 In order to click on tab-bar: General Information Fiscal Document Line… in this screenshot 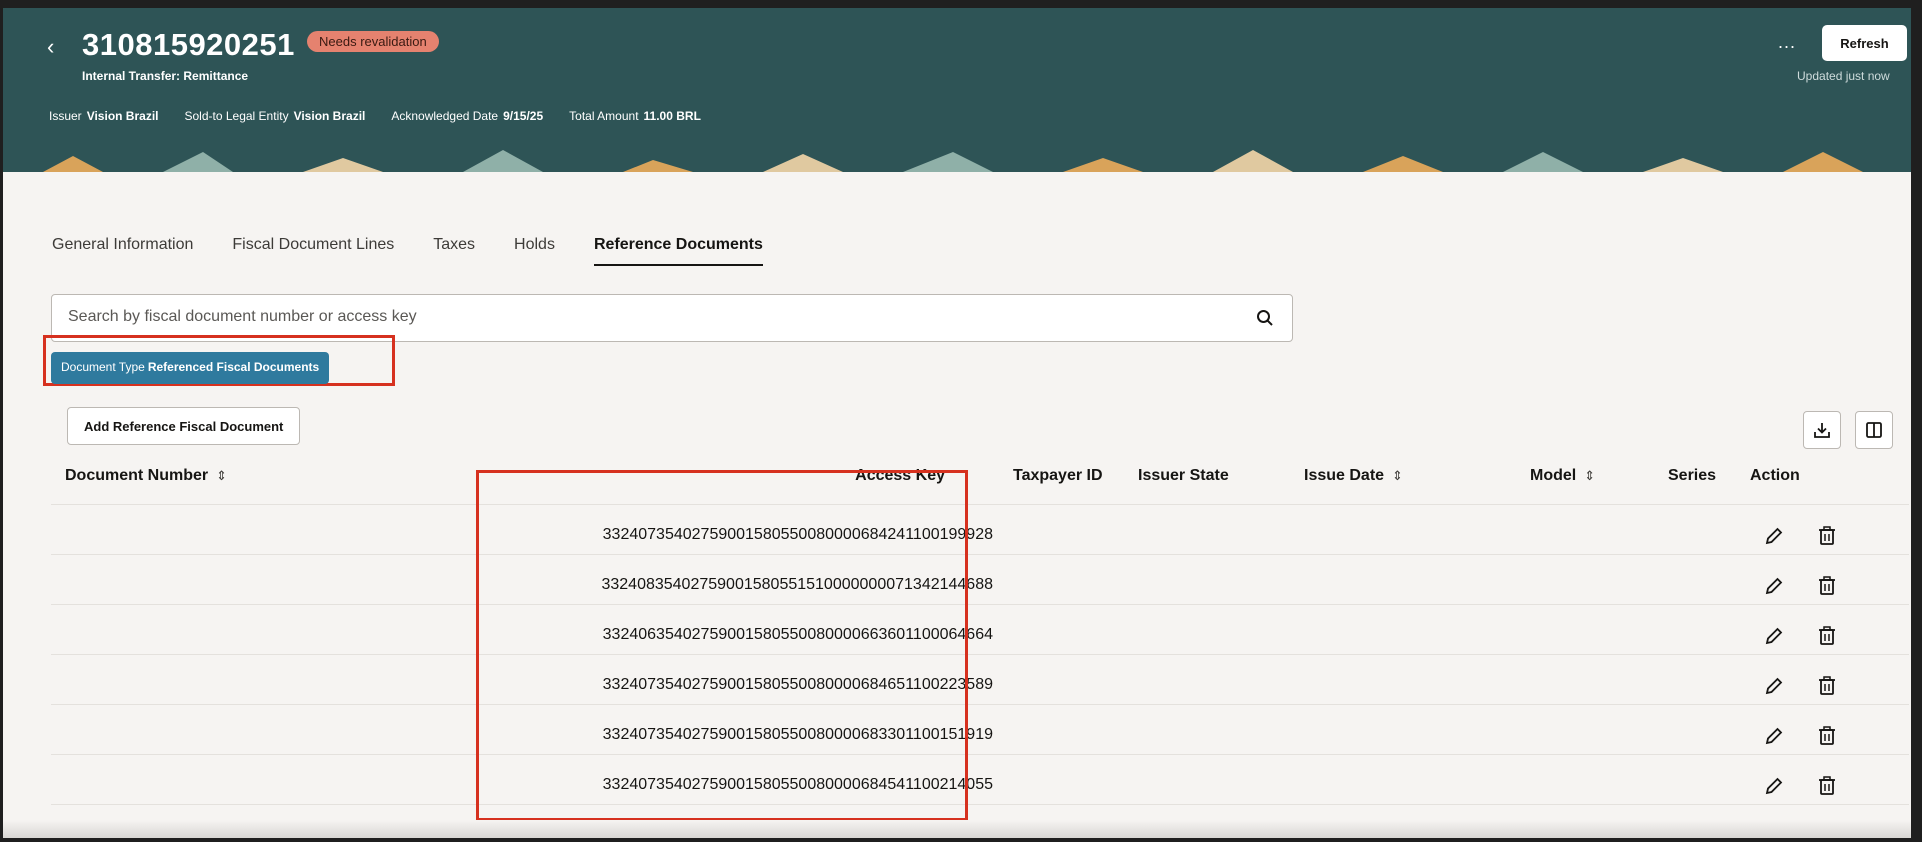, I will do `click(407, 251)`.